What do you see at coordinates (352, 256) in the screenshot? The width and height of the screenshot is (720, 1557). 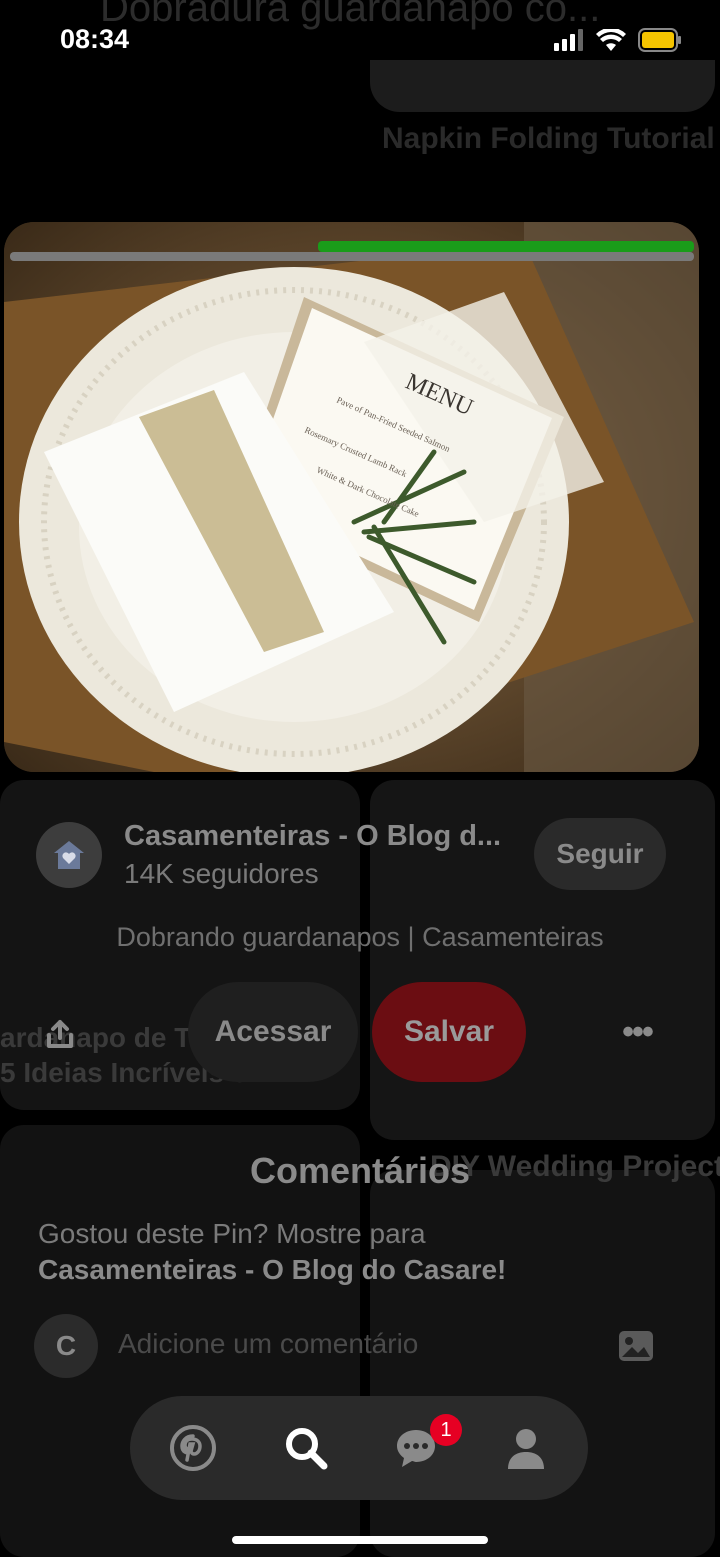 I see `story-progress-track` at bounding box center [352, 256].